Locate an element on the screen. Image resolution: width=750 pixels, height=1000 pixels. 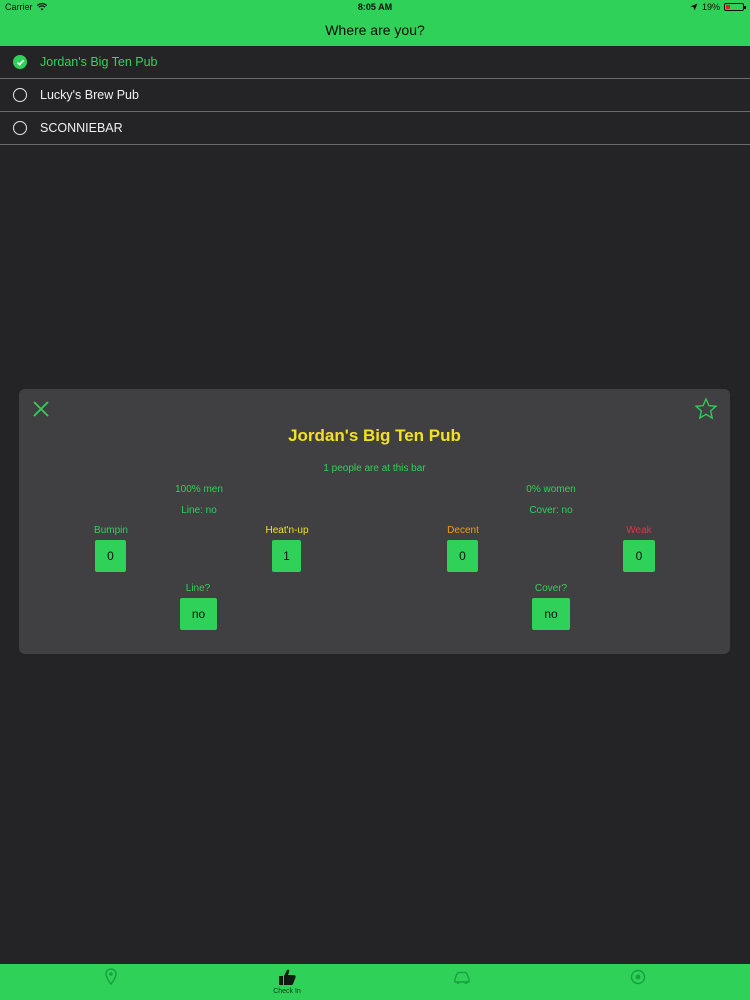
star-icon is located at coordinates (706, 409).